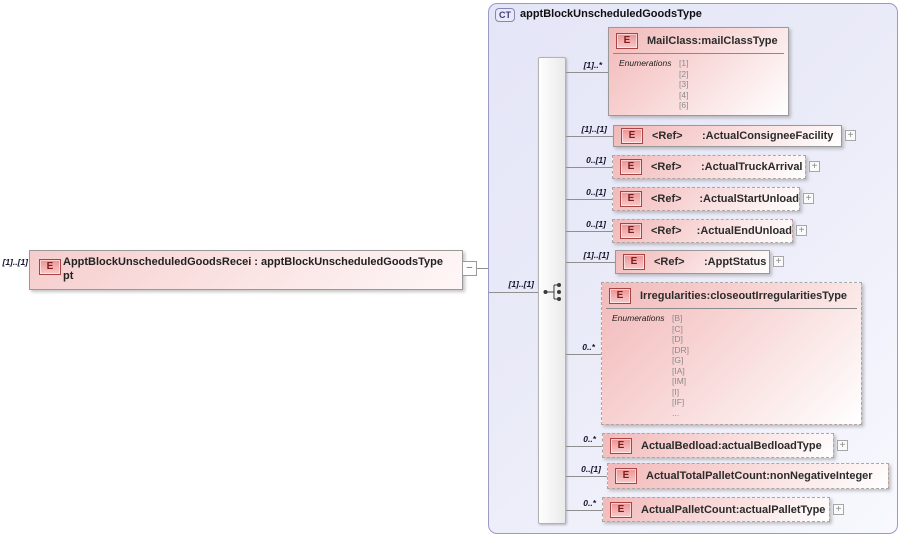 The image size is (901, 539). I want to click on element-row-actualbedload: E ActualBedload : actualBedloadType, so click(718, 445).